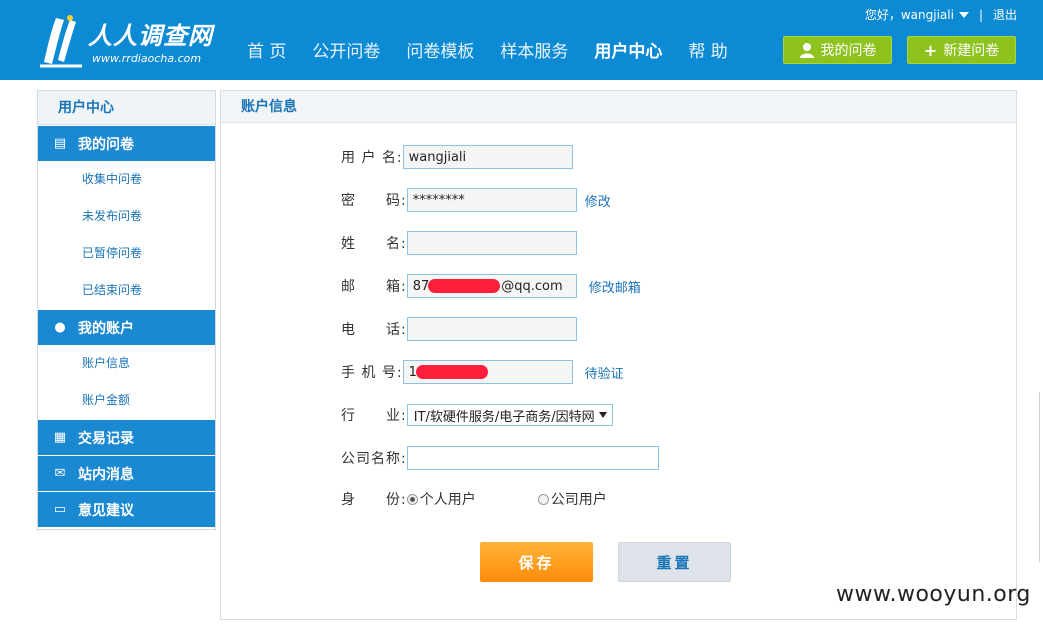  Describe the element at coordinates (707, 52) in the screenshot. I see `nav-help: 帮 助` at that location.